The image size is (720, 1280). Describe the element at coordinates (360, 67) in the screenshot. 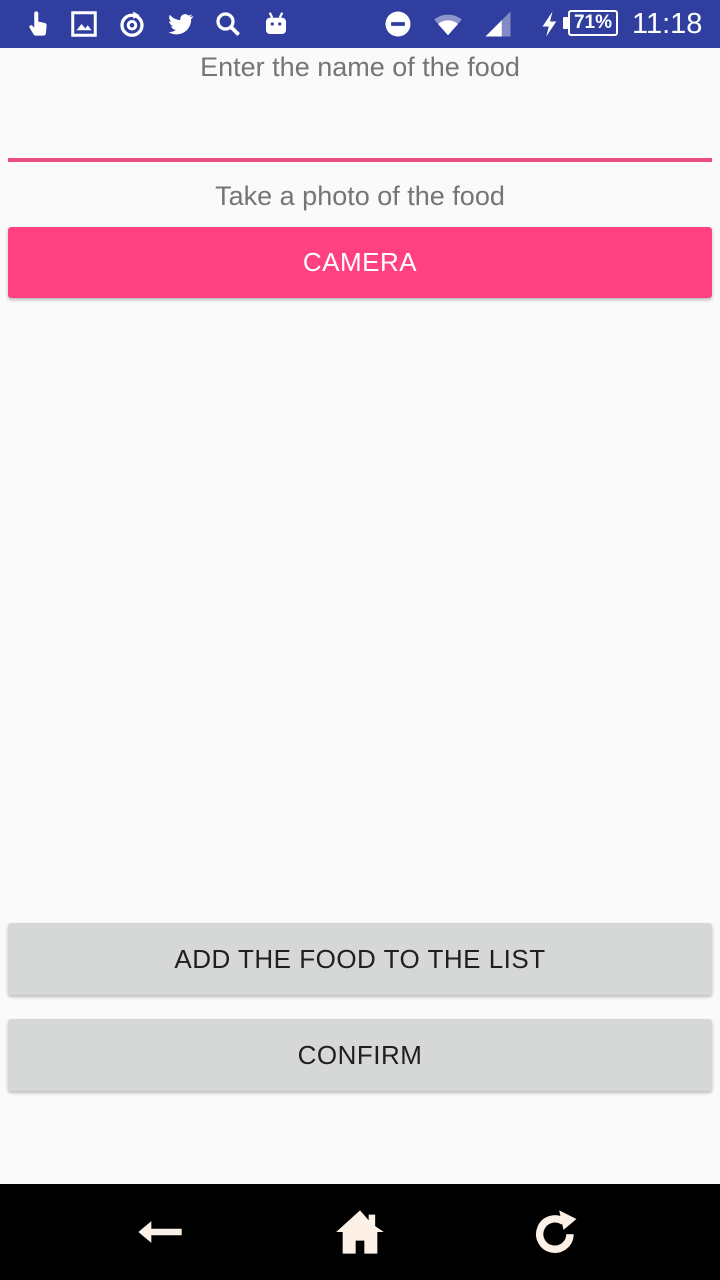

I see `food-name-label: Enter the name of the food` at that location.